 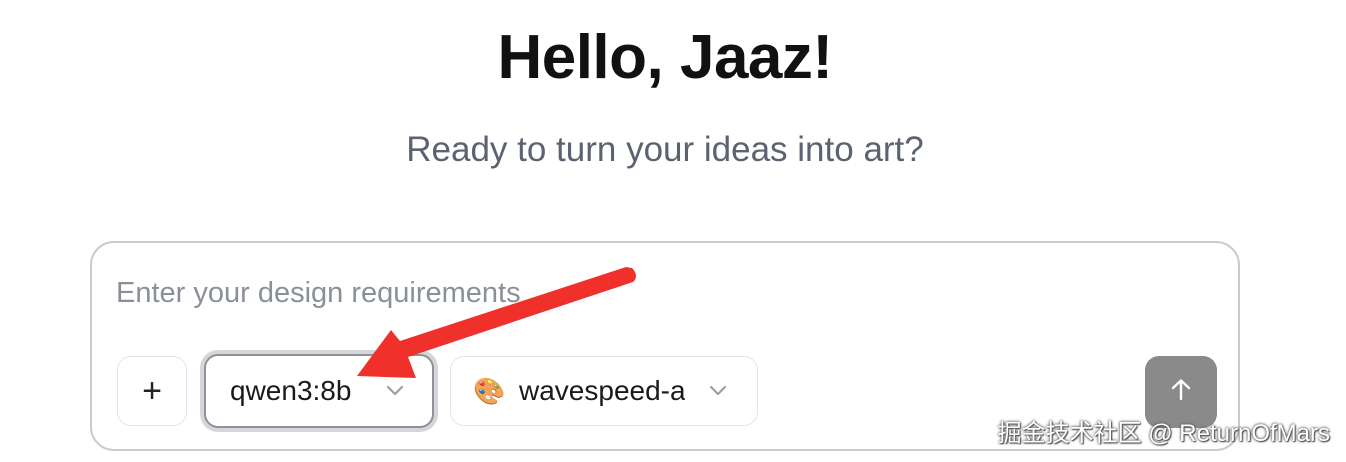 I want to click on plus-icon: +, so click(x=152, y=390).